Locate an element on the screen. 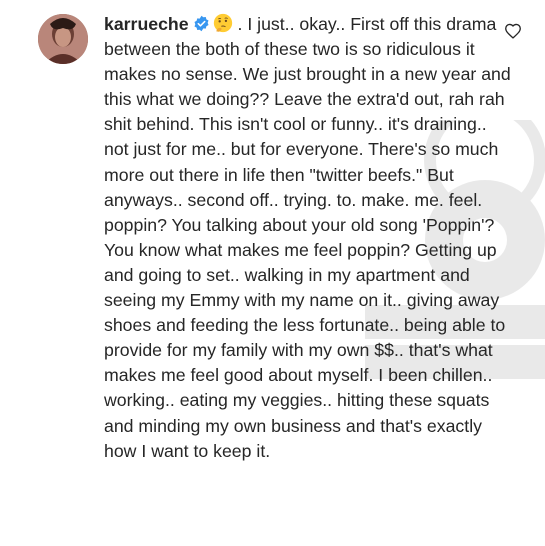  username-link: karrueche is located at coordinates (146, 24).